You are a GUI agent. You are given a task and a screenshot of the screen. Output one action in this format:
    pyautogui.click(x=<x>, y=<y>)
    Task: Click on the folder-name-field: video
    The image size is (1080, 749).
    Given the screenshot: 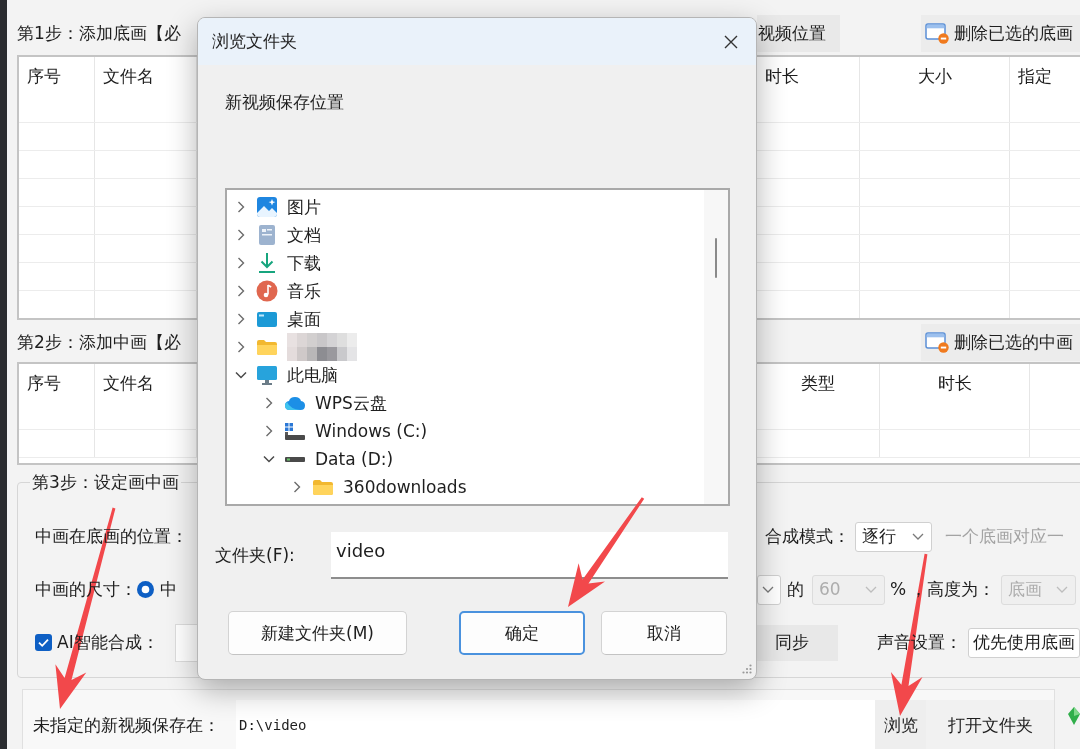 What is the action you would take?
    pyautogui.click(x=529, y=555)
    